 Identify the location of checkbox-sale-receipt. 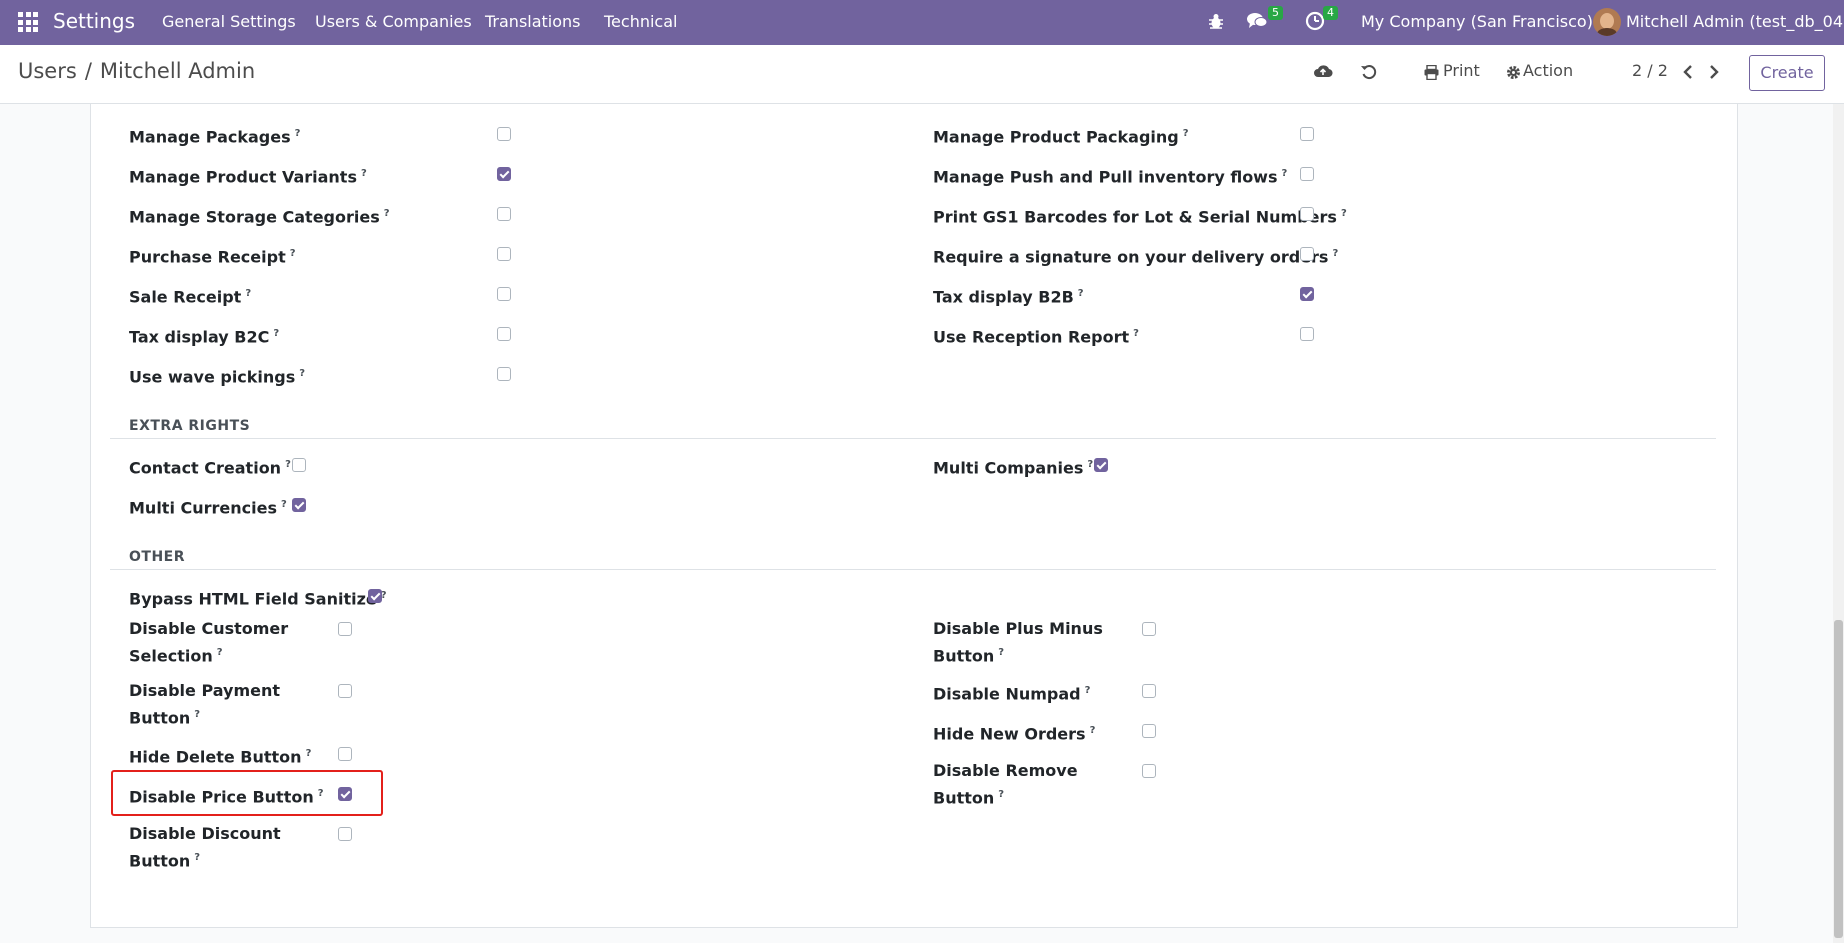
(504, 294).